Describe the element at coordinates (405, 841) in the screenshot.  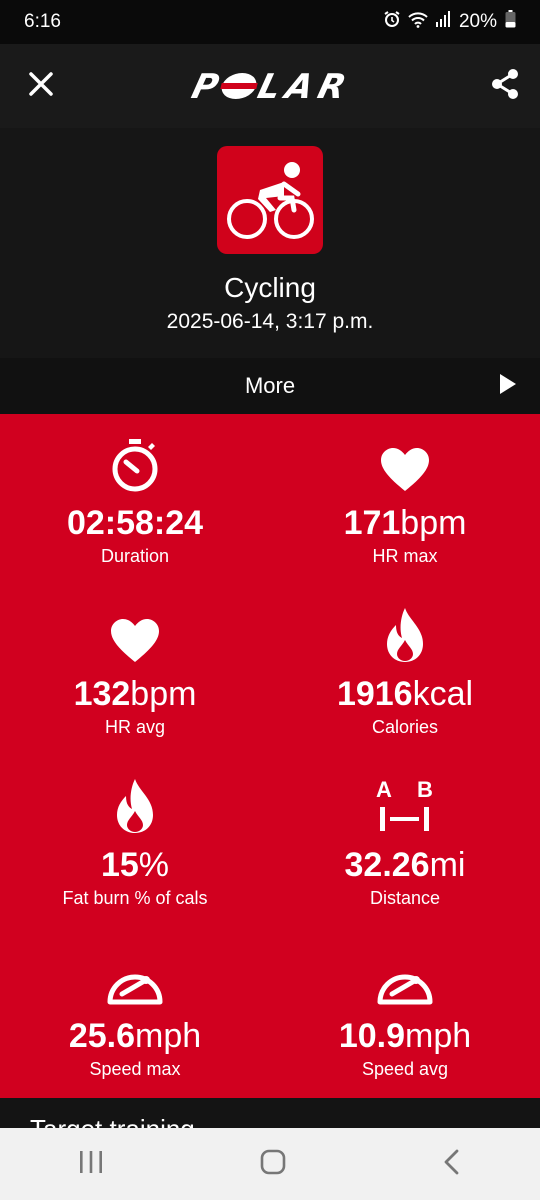
I see `stat-distance: A B 32.26mi Distance` at that location.